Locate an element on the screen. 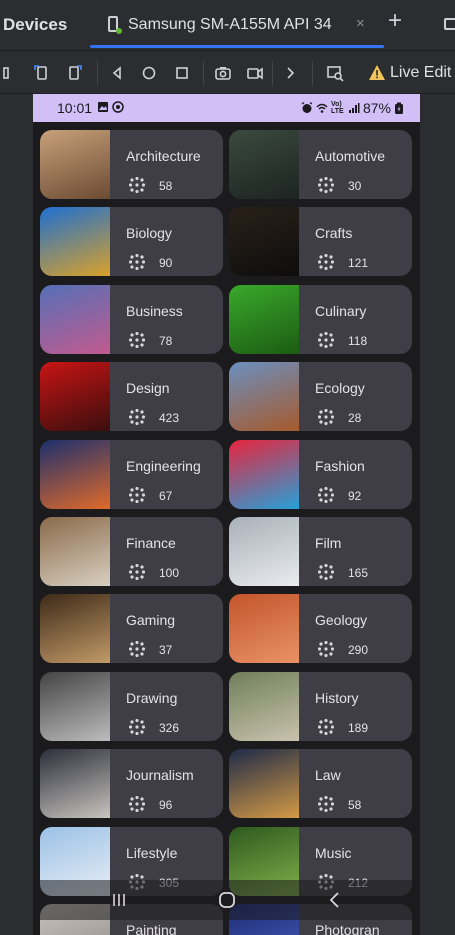 This screenshot has height=935, width=455. category-name: Drawing is located at coordinates (152, 697).